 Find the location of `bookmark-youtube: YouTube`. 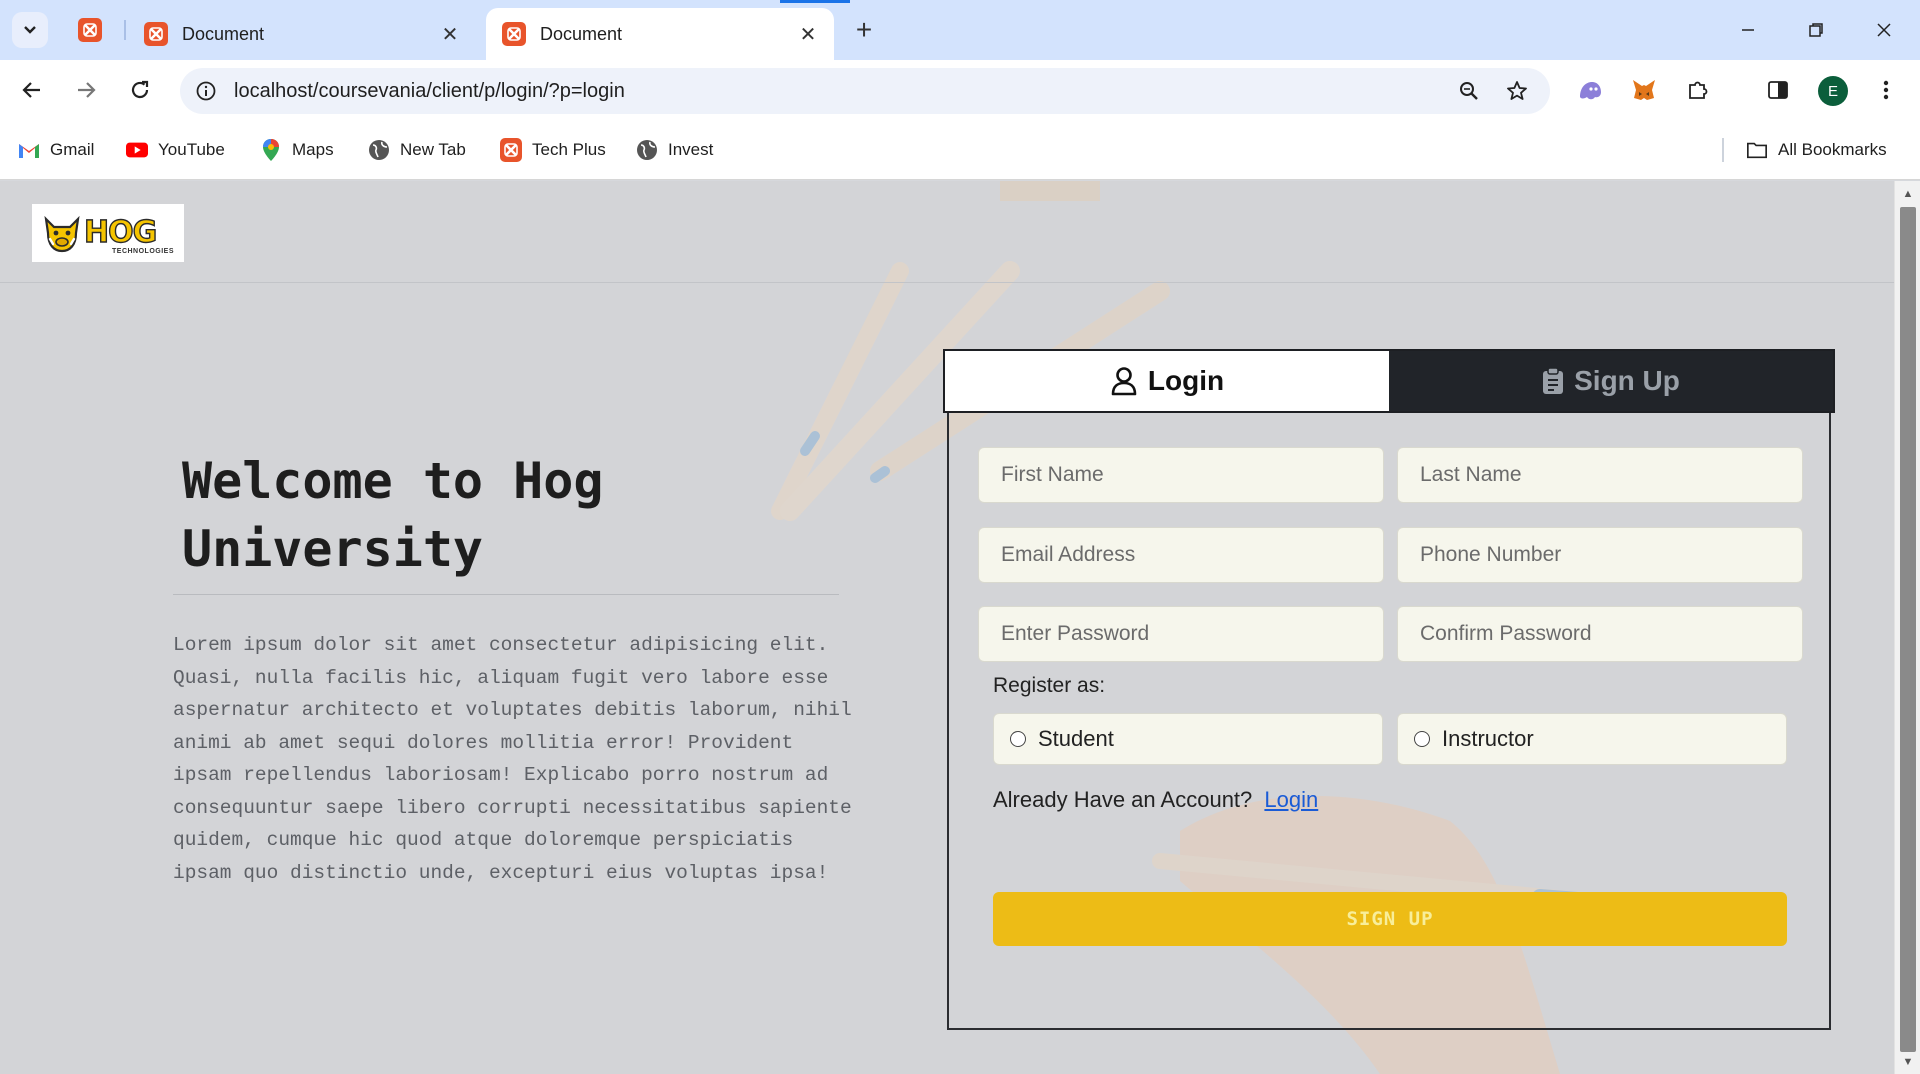

bookmark-youtube: YouTube is located at coordinates (175, 150).